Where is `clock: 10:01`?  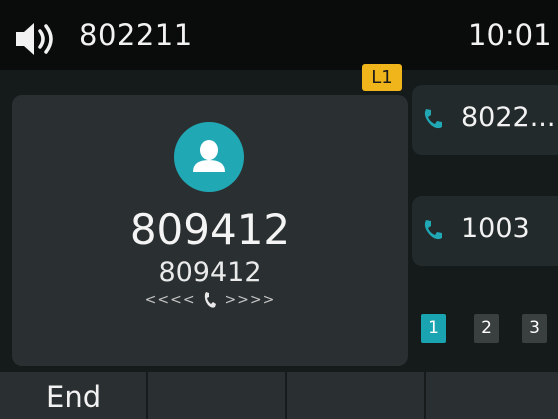 clock: 10:01 is located at coordinates (510, 35).